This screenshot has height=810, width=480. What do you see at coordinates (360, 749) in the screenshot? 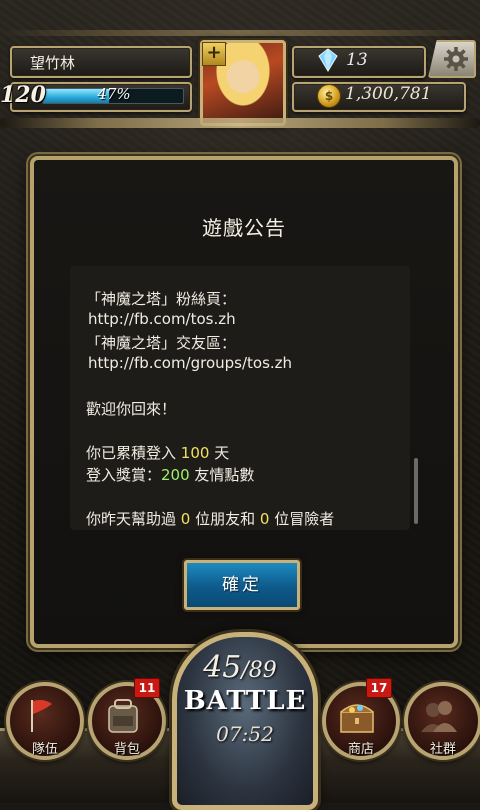
I see `shop-label: 商店` at bounding box center [360, 749].